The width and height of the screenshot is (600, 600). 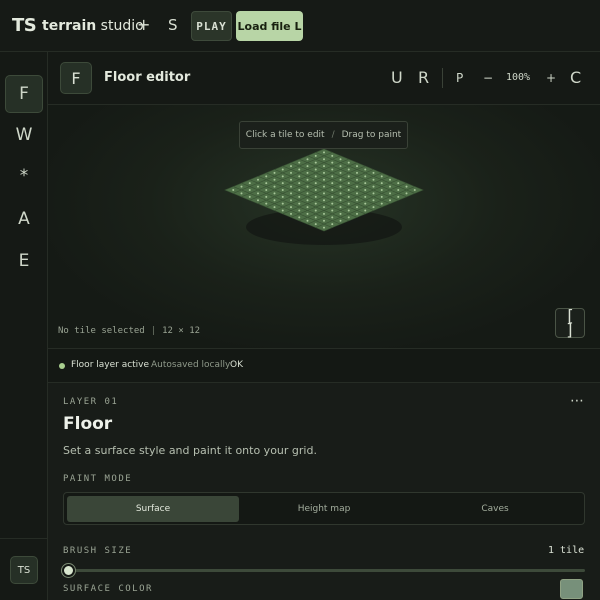 What do you see at coordinates (181, 331) in the screenshot?
I see `grid-size: 12 × 12` at bounding box center [181, 331].